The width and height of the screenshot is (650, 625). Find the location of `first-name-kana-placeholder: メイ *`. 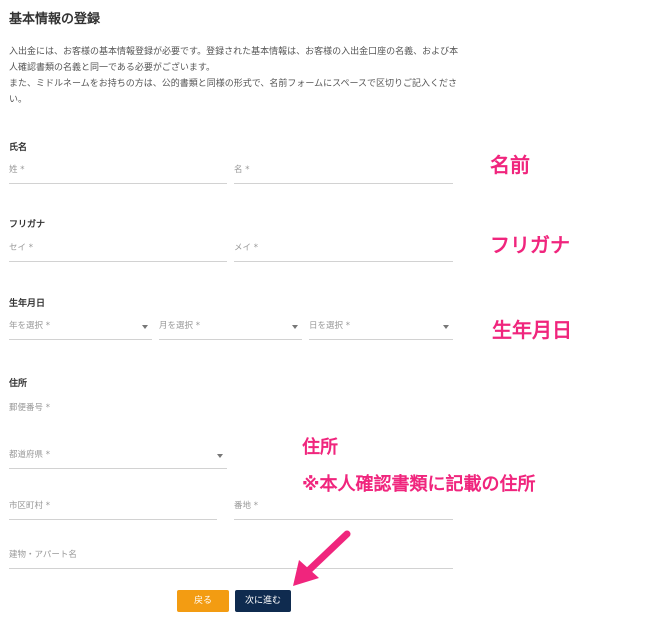

first-name-kana-placeholder: メイ * is located at coordinates (246, 248).